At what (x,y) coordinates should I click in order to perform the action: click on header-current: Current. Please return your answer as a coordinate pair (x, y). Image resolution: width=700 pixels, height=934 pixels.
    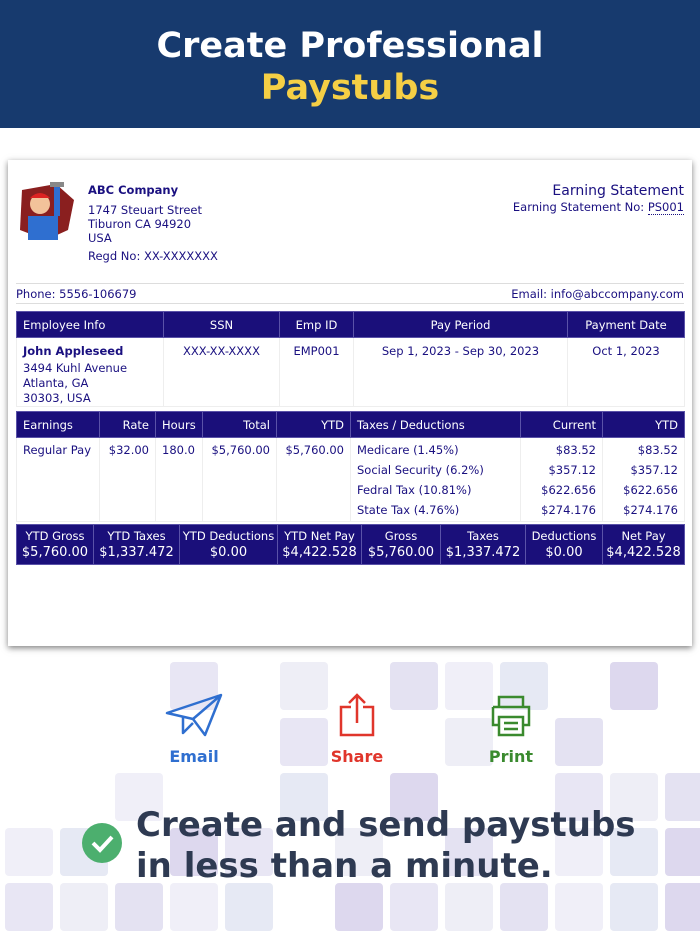
    Looking at the image, I should click on (561, 424).